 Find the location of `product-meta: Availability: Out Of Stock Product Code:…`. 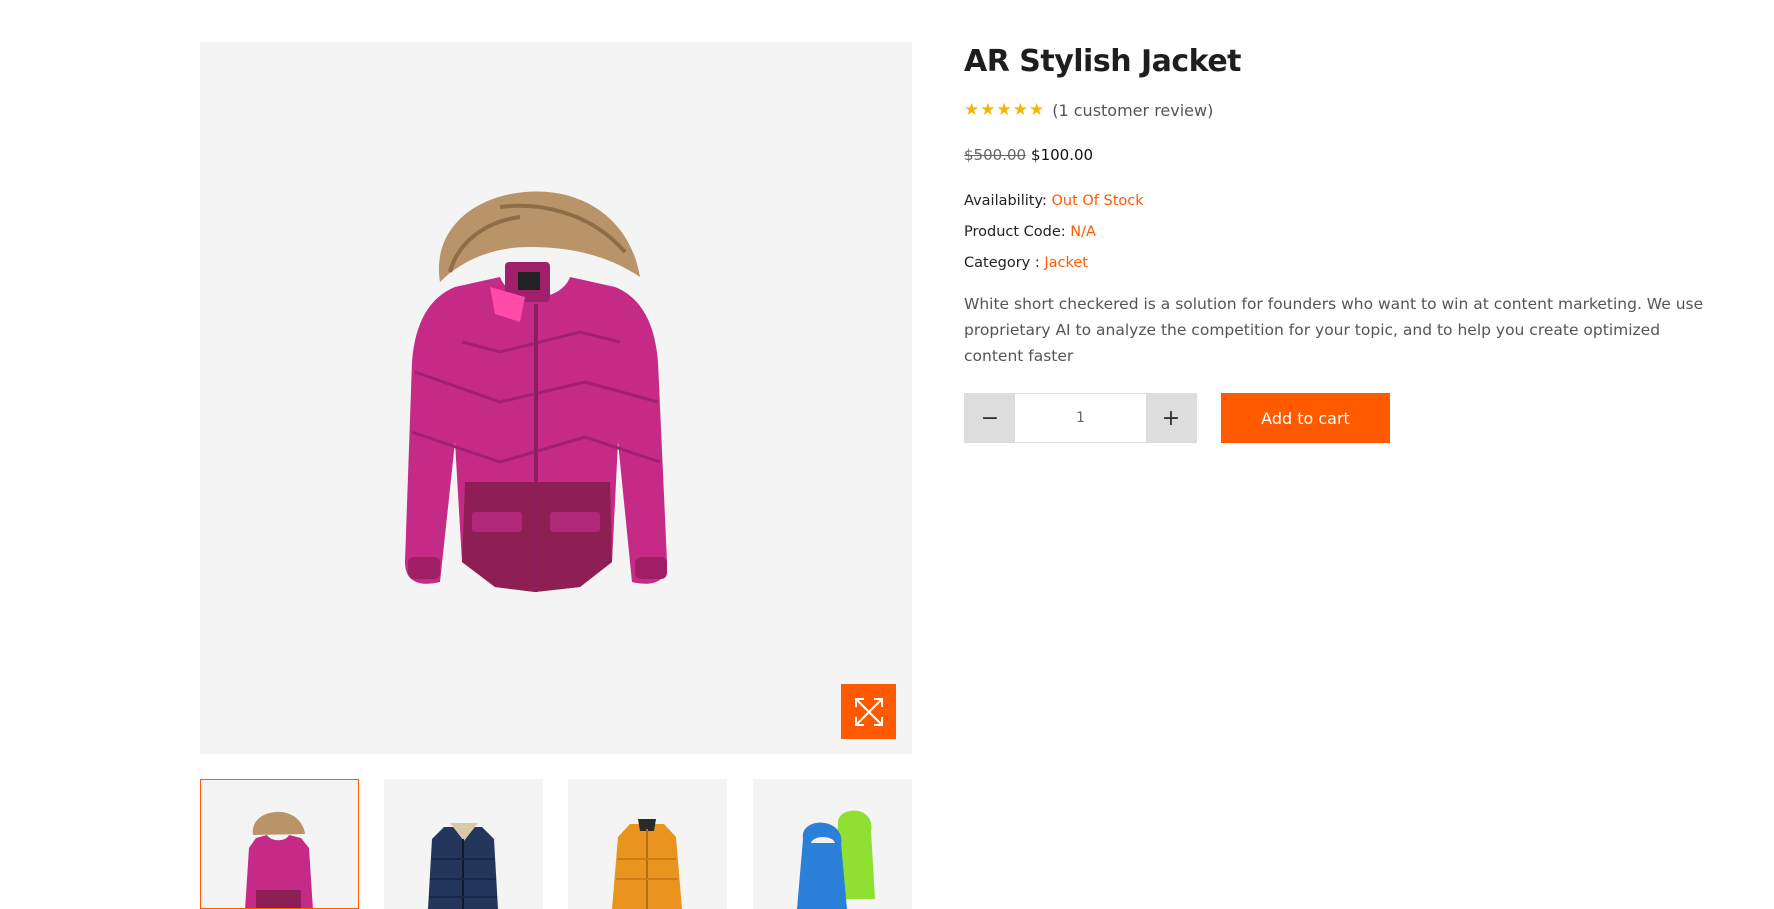

product-meta: Availability: Out Of Stock Product Code:… is located at coordinates (1334, 232).